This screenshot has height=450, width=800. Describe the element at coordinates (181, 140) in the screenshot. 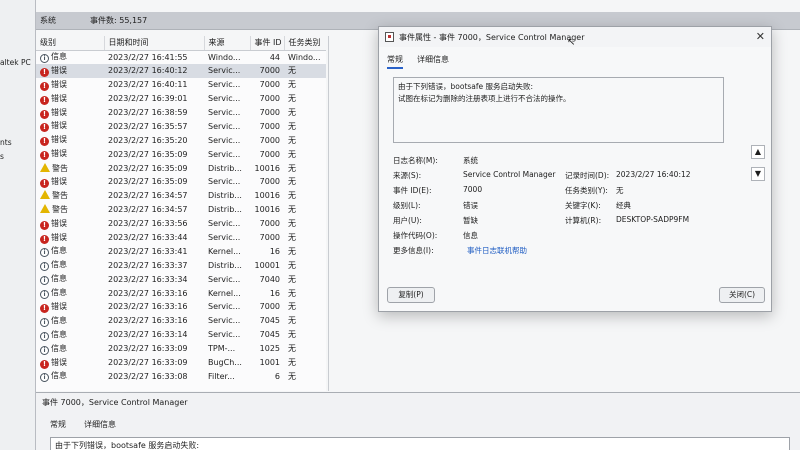

I see `table-row: ! 错误 2023/2/27 16:35:20 Servic... 7000 无` at that location.